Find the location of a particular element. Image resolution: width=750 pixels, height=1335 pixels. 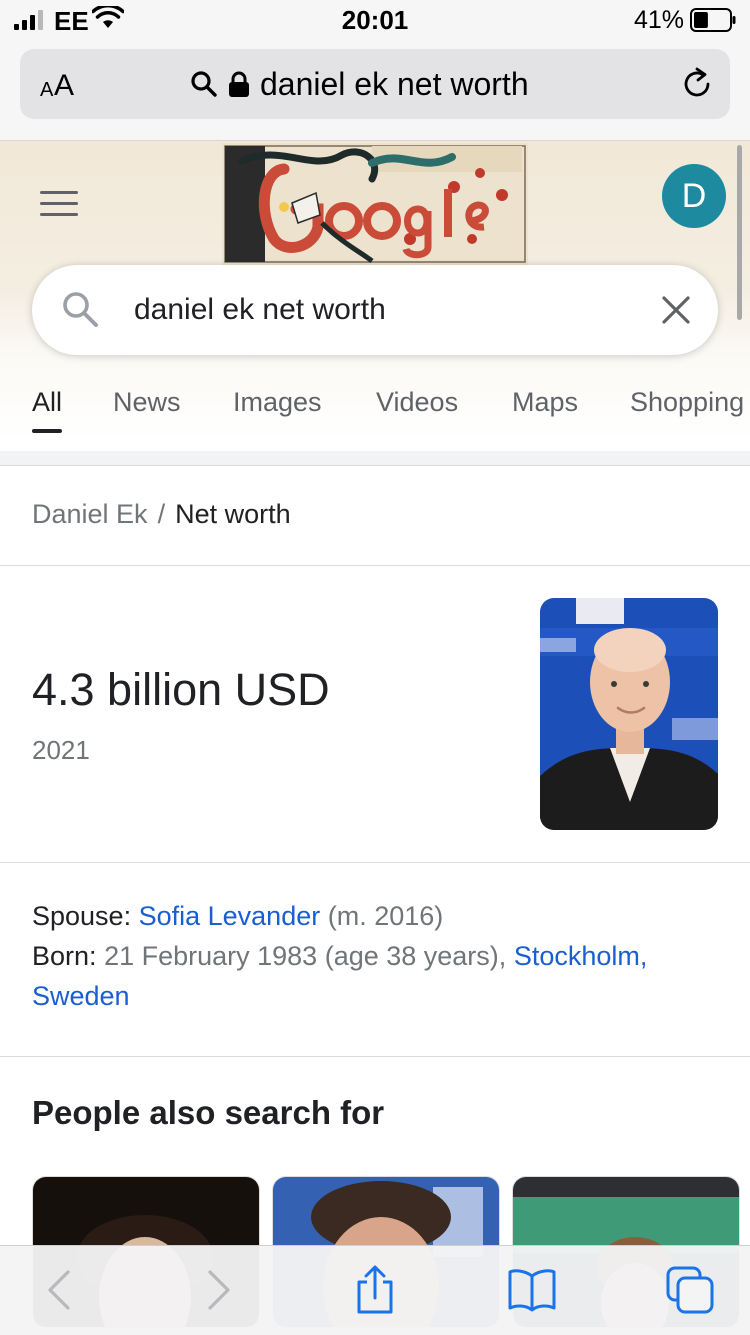

search-tabs: All News Images Videos Maps Shopping is located at coordinates (375, 419).